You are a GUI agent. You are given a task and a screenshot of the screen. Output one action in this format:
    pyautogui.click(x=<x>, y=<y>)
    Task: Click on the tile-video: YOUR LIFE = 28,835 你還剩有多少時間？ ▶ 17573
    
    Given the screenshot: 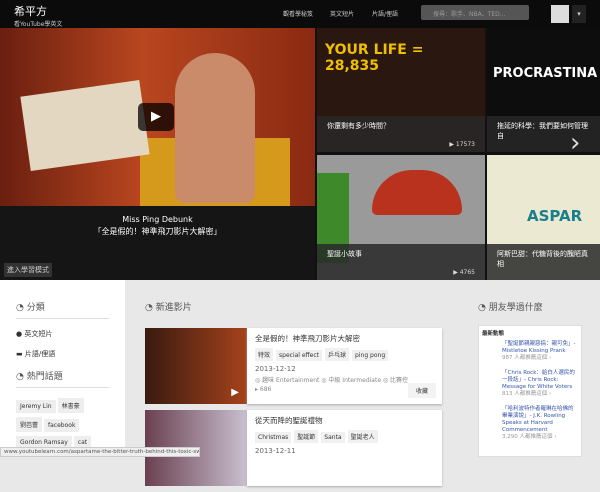 What is the action you would take?
    pyautogui.click(x=401, y=90)
    